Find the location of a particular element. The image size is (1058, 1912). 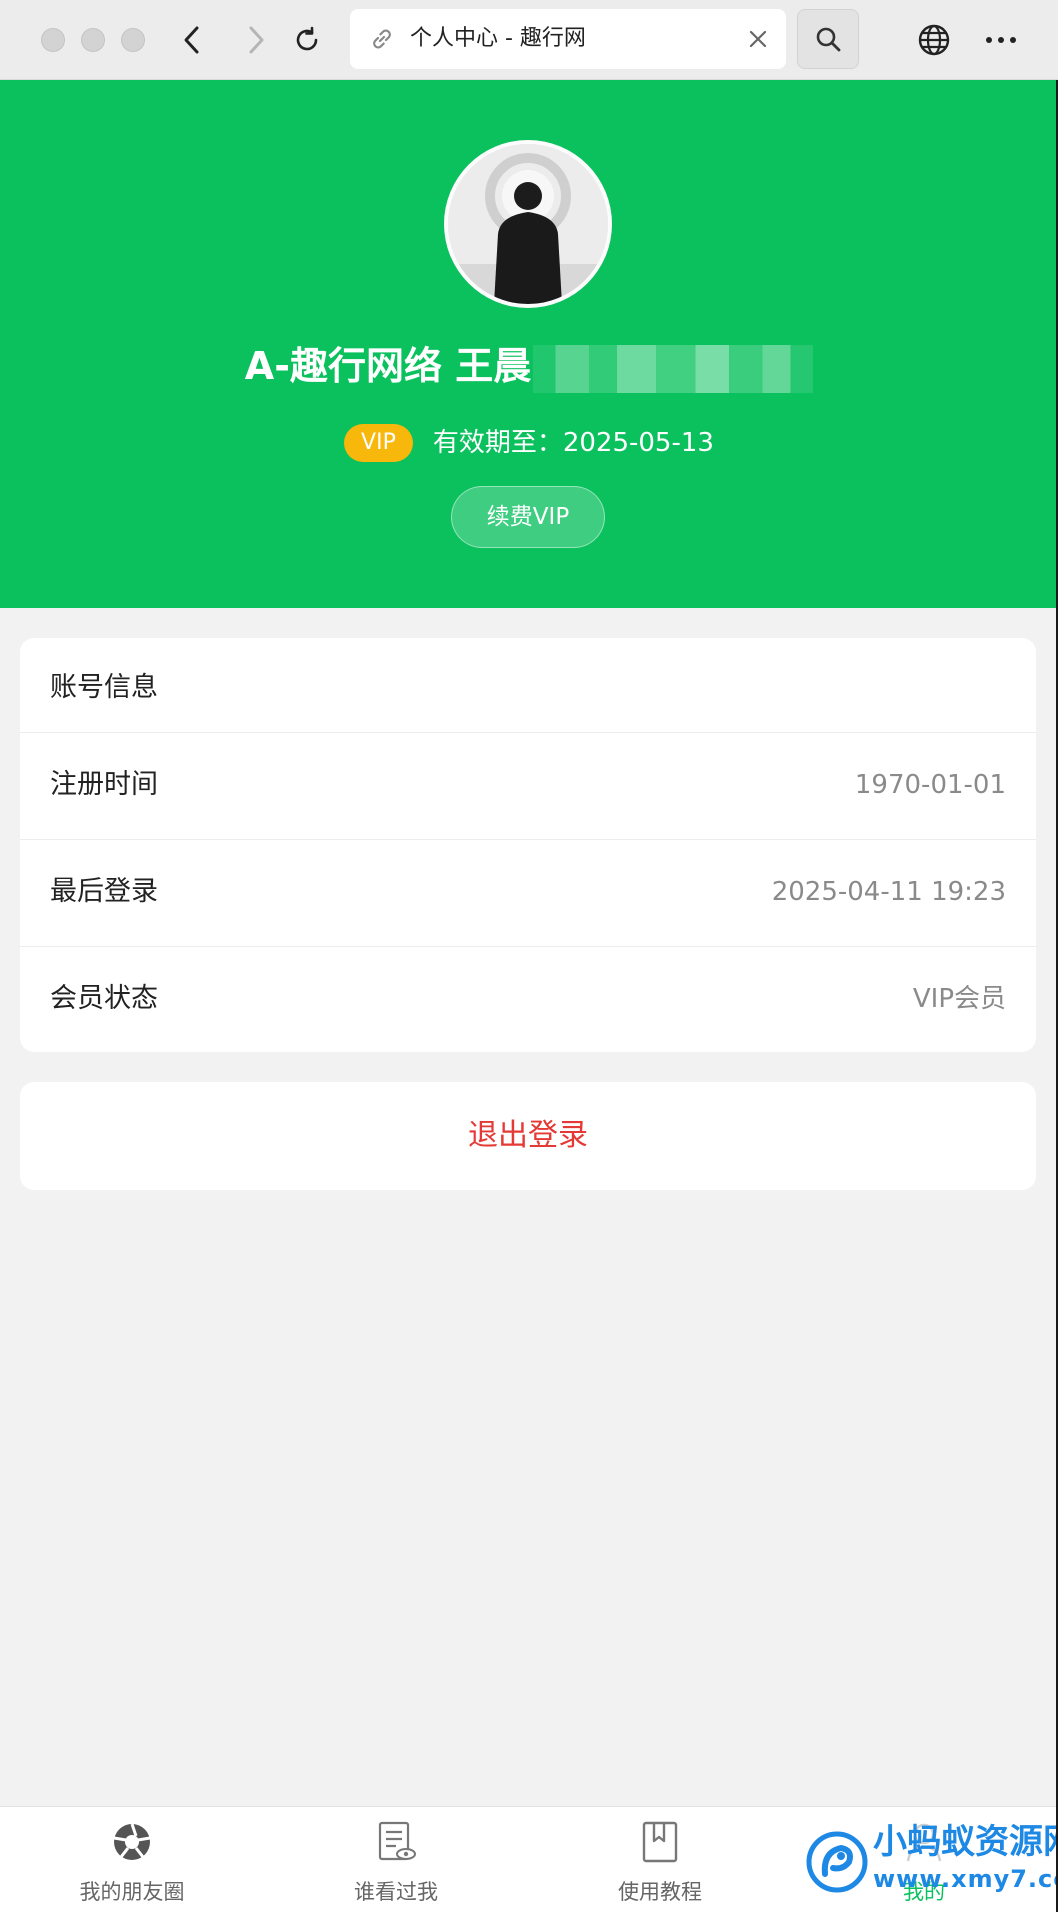

profile-name: A-趣行网络 王晨 is located at coordinates (529, 367).